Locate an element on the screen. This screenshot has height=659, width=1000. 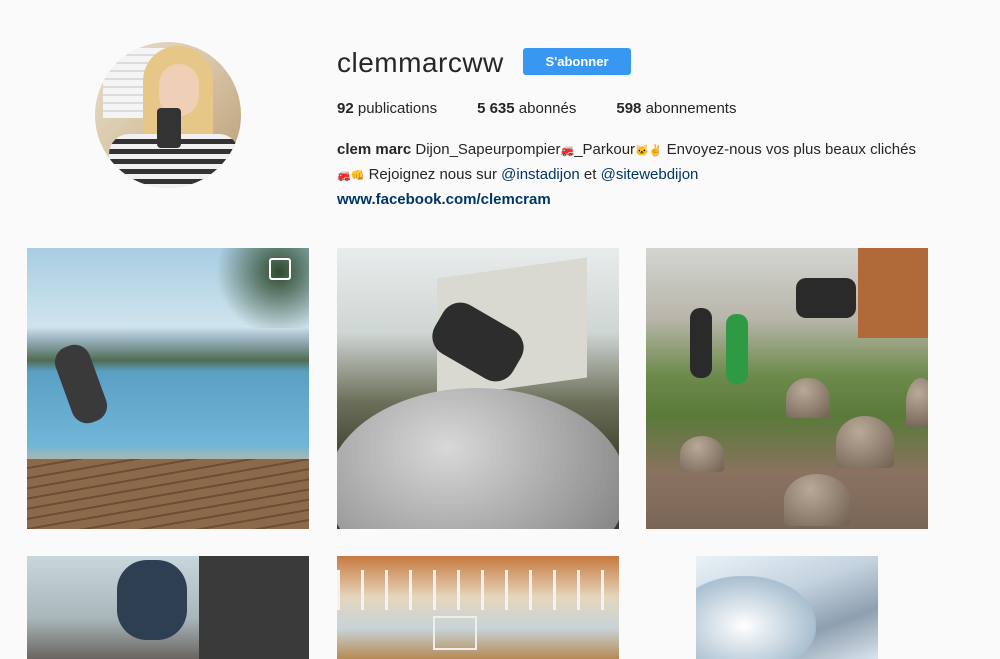
publications-label: publications is located at coordinates (397, 108).